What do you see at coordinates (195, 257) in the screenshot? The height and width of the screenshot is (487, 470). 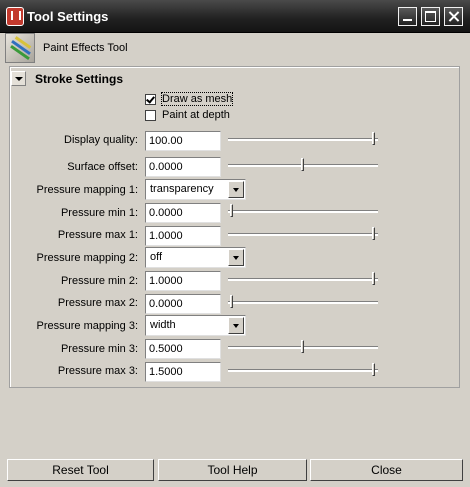 I see `pressure-mapping-2-dropdown: off` at bounding box center [195, 257].